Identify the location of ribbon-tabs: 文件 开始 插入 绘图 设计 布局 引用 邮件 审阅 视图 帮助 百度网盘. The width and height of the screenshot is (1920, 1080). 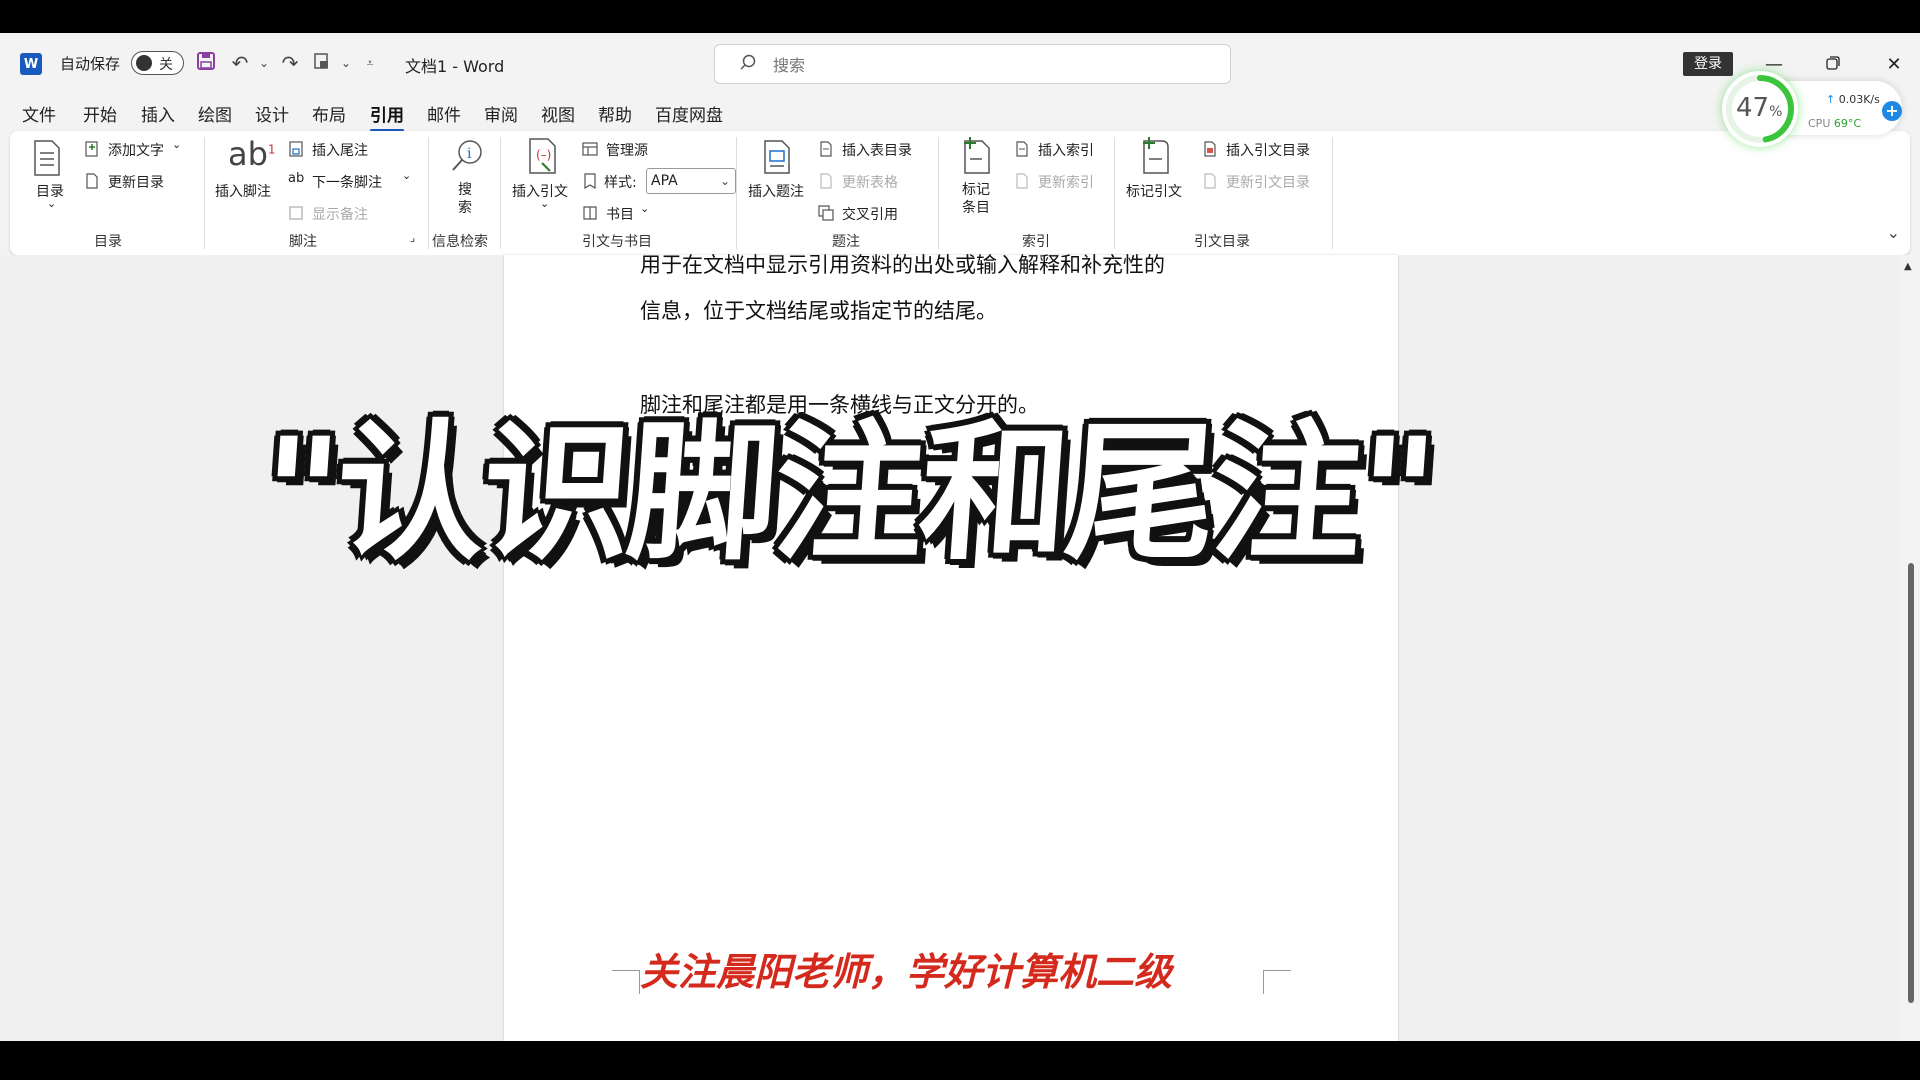
(960, 112).